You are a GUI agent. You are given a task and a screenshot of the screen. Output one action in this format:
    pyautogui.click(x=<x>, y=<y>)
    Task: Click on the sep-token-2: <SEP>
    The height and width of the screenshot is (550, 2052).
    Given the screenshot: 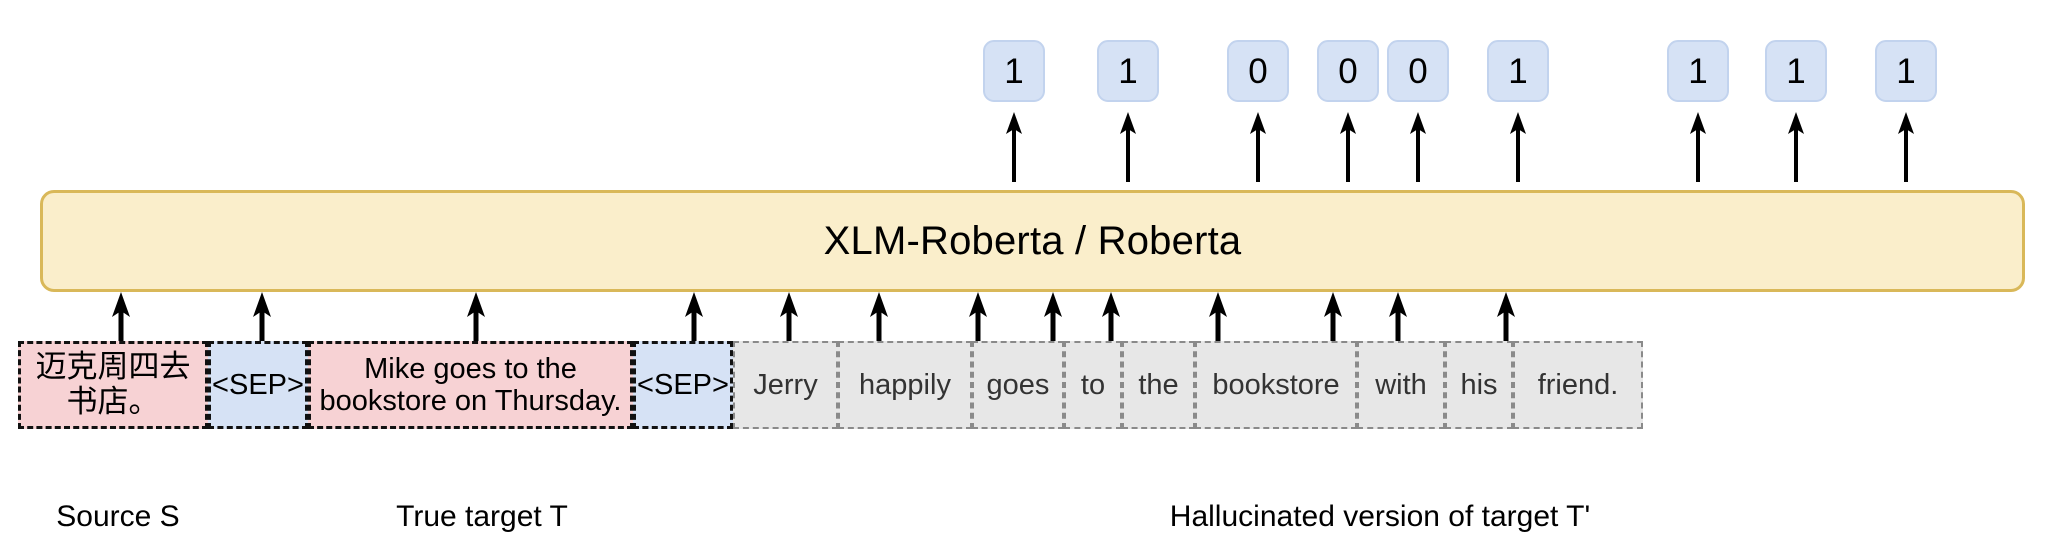 What is the action you would take?
    pyautogui.click(x=683, y=385)
    